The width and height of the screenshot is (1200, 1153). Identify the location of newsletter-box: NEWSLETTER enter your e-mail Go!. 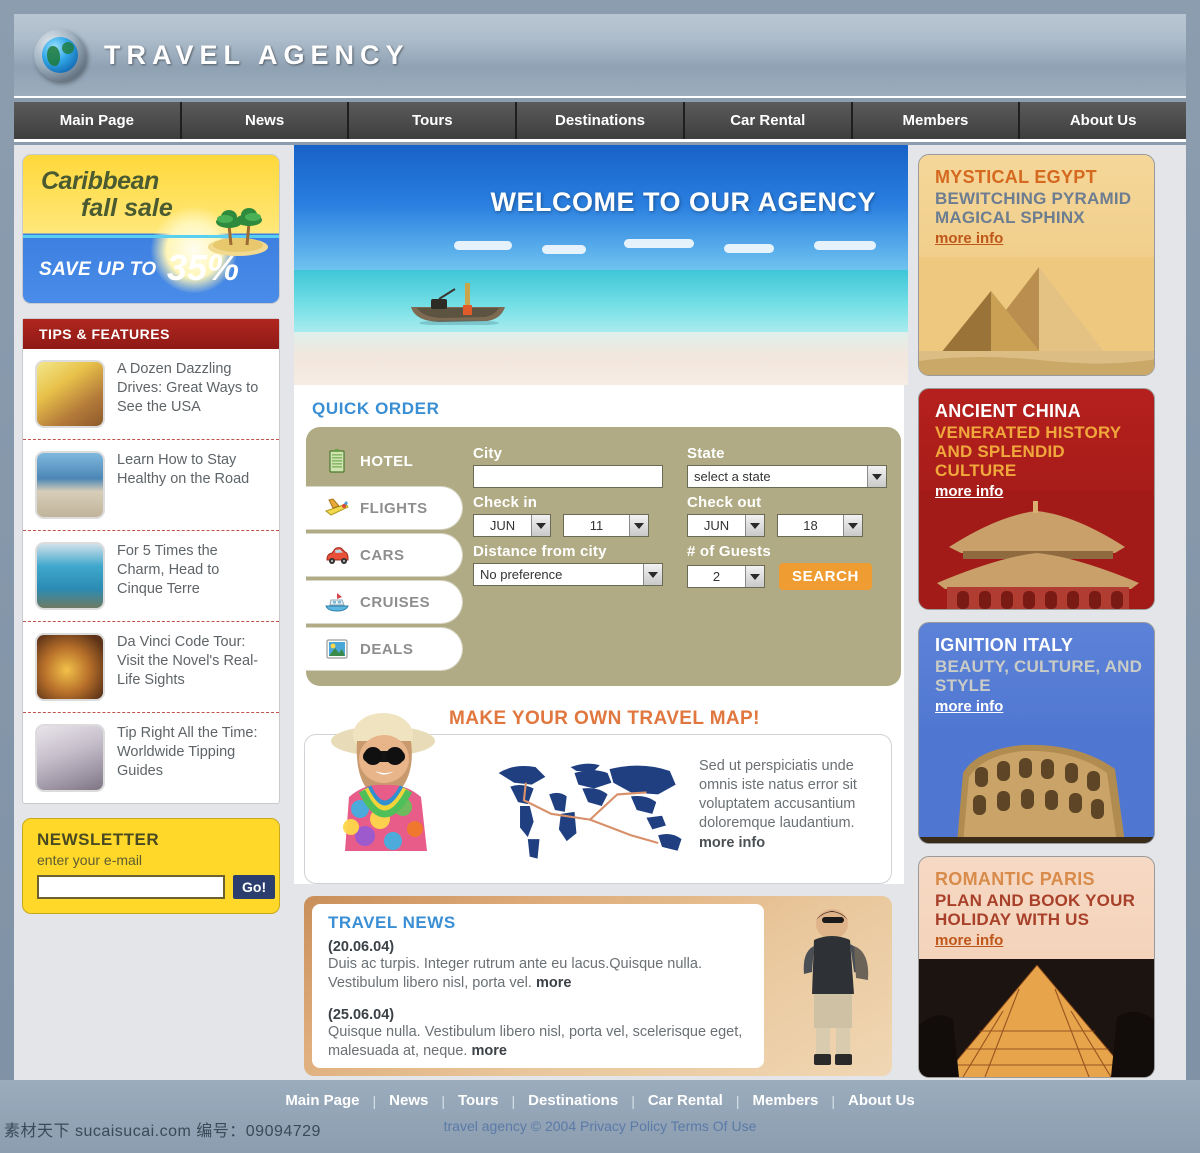
(151, 866).